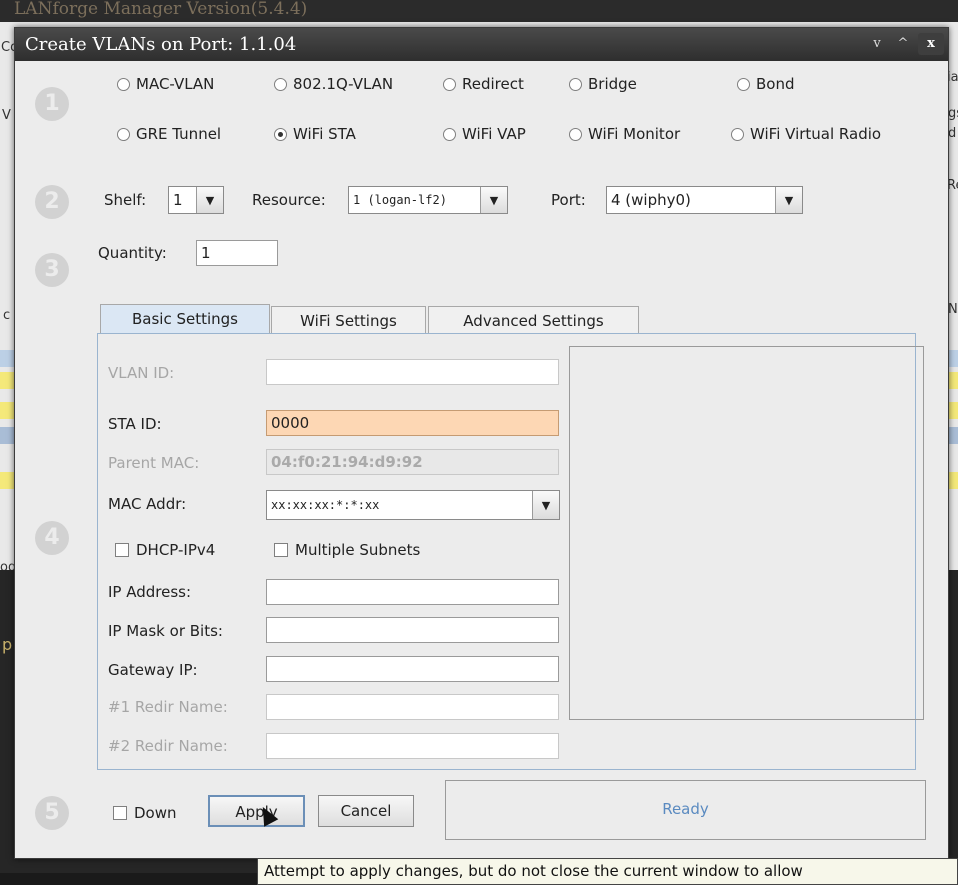 The image size is (958, 885). What do you see at coordinates (52, 813) in the screenshot?
I see `step-5-icon: 5` at bounding box center [52, 813].